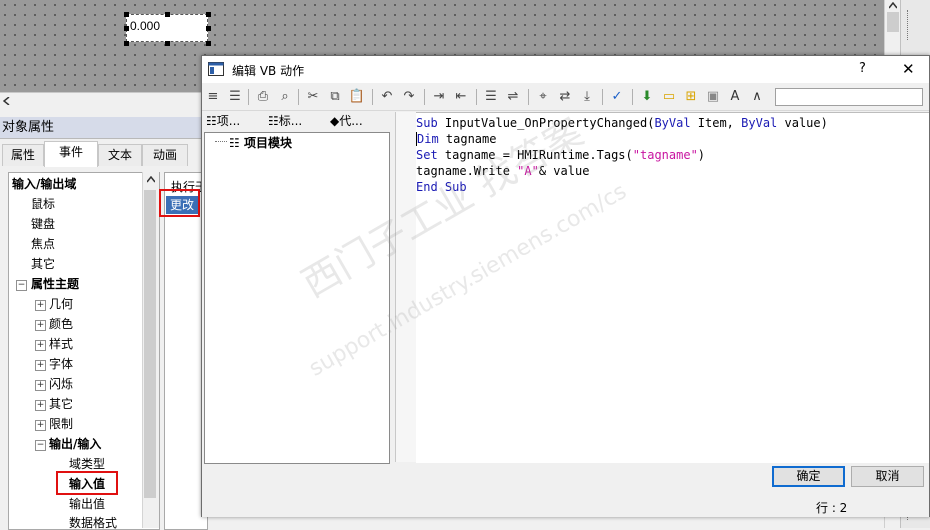 The image size is (930, 530). What do you see at coordinates (43, 264) in the screenshot?
I see `tree-node-misc: 其它` at bounding box center [43, 264].